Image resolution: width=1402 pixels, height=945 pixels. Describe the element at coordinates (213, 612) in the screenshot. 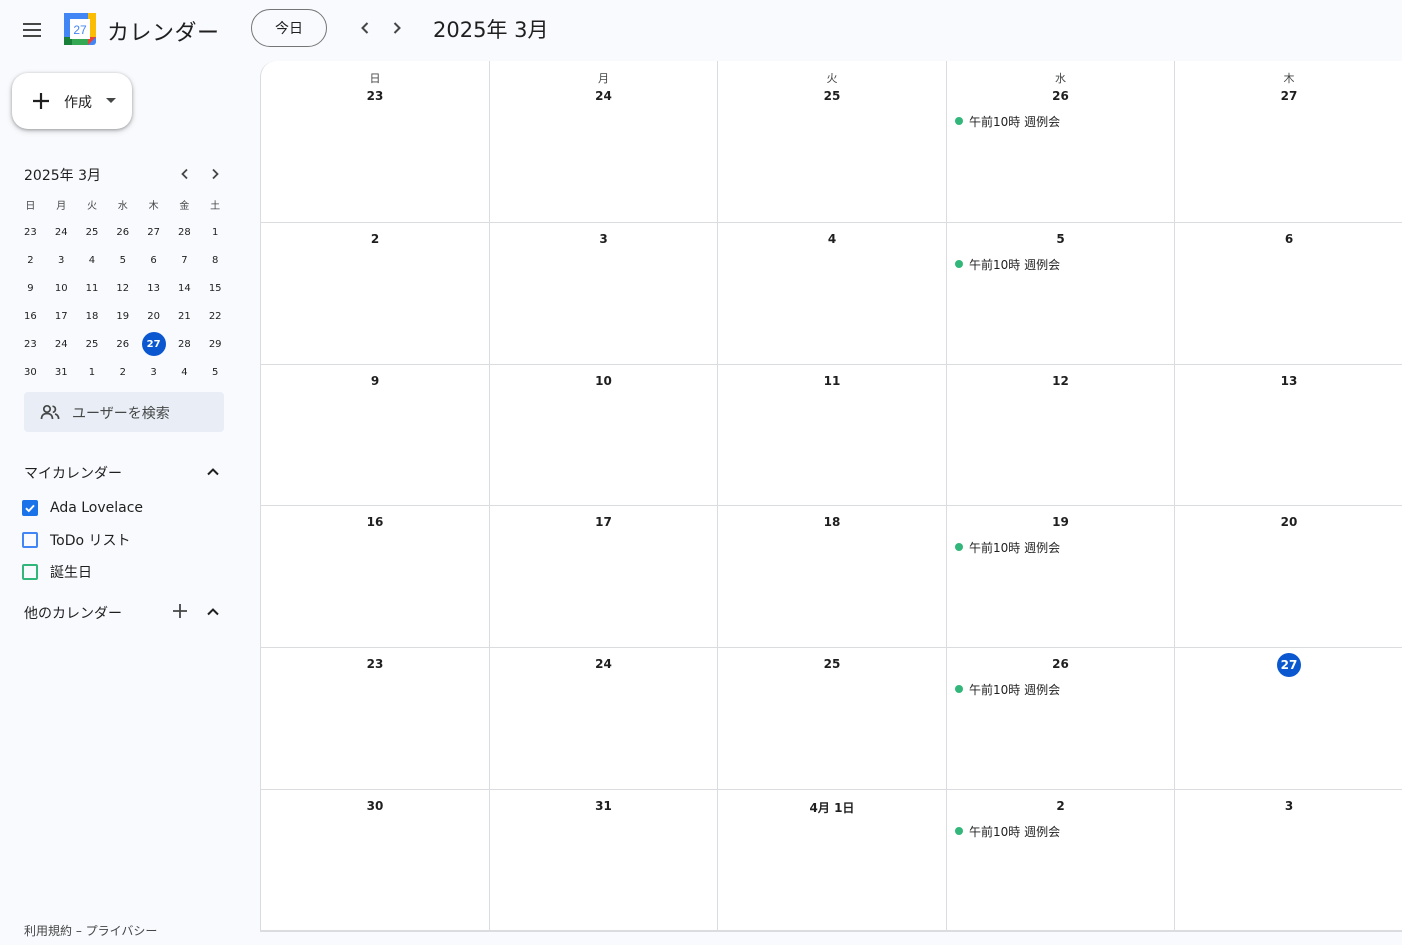

I see `other-calendars-collapse-button` at that location.